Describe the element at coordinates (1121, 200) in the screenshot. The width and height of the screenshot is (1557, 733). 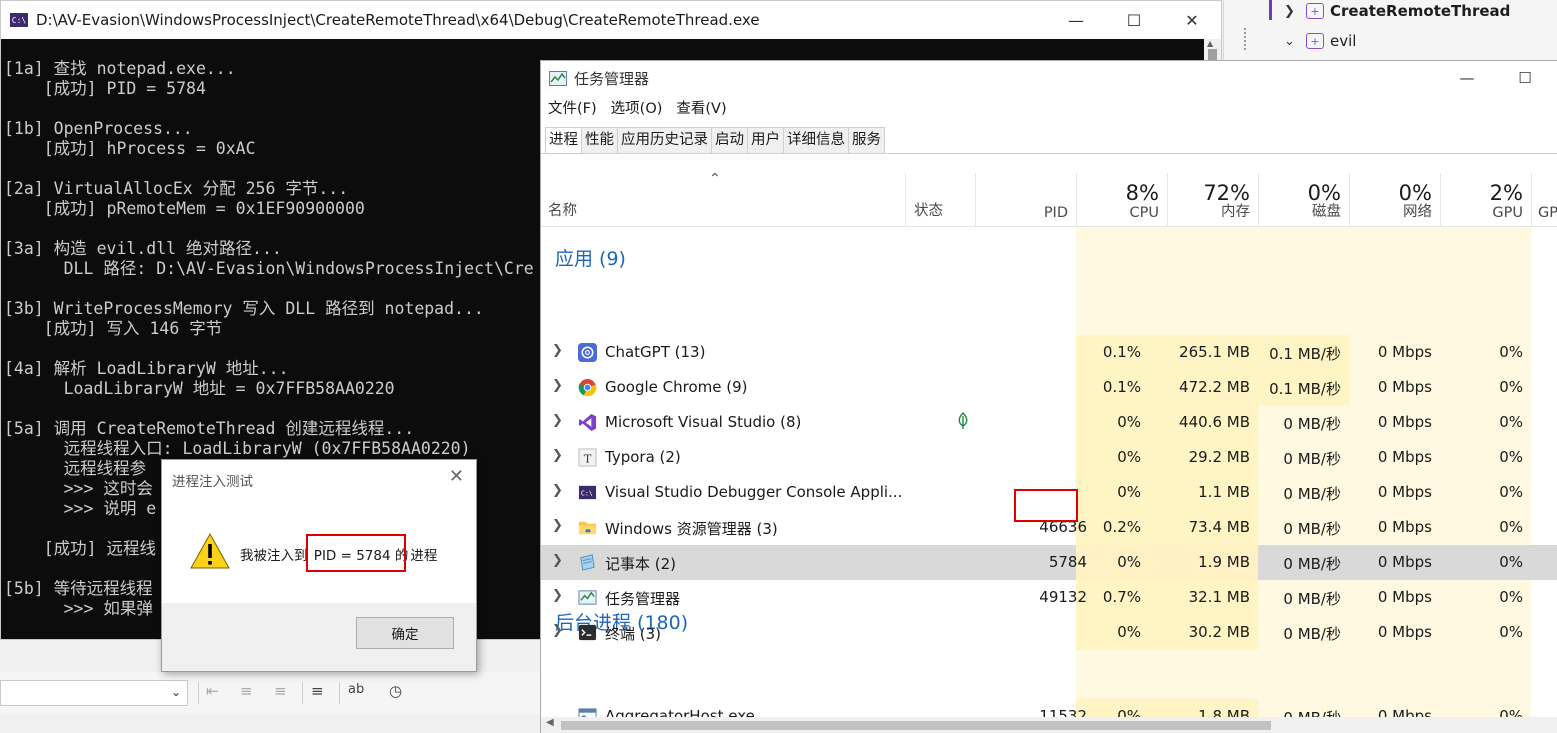
I see `header-cpu-col: 8% CPU` at that location.